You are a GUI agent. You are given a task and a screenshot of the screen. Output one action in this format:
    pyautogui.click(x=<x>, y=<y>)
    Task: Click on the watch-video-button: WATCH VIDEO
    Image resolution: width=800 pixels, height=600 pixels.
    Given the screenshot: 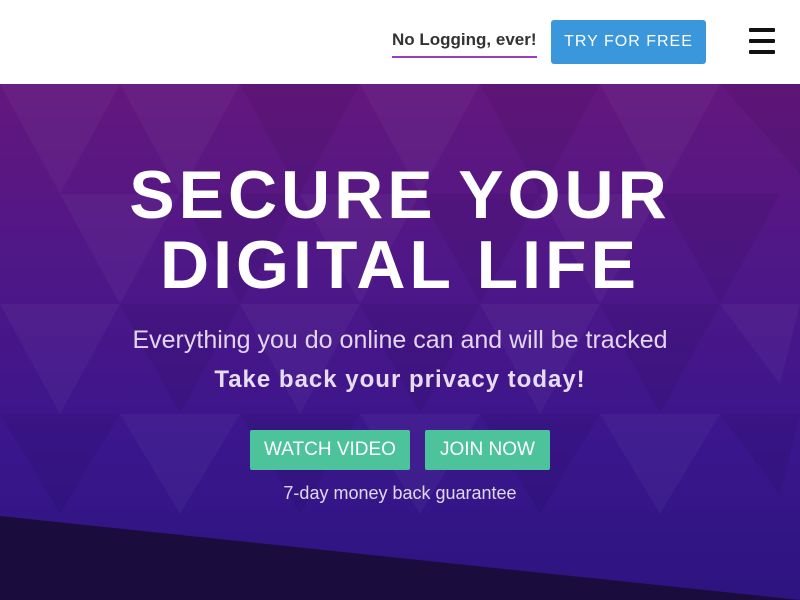 What is the action you would take?
    pyautogui.click(x=330, y=450)
    